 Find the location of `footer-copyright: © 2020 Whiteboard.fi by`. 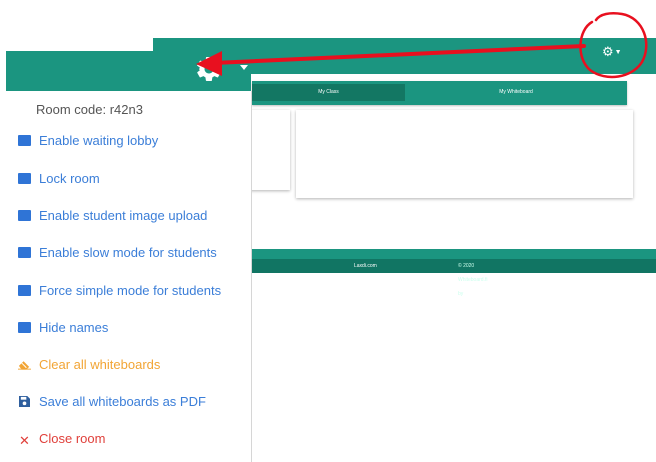

footer-copyright: © 2020 Whiteboard.fi by is located at coordinates (473, 280).